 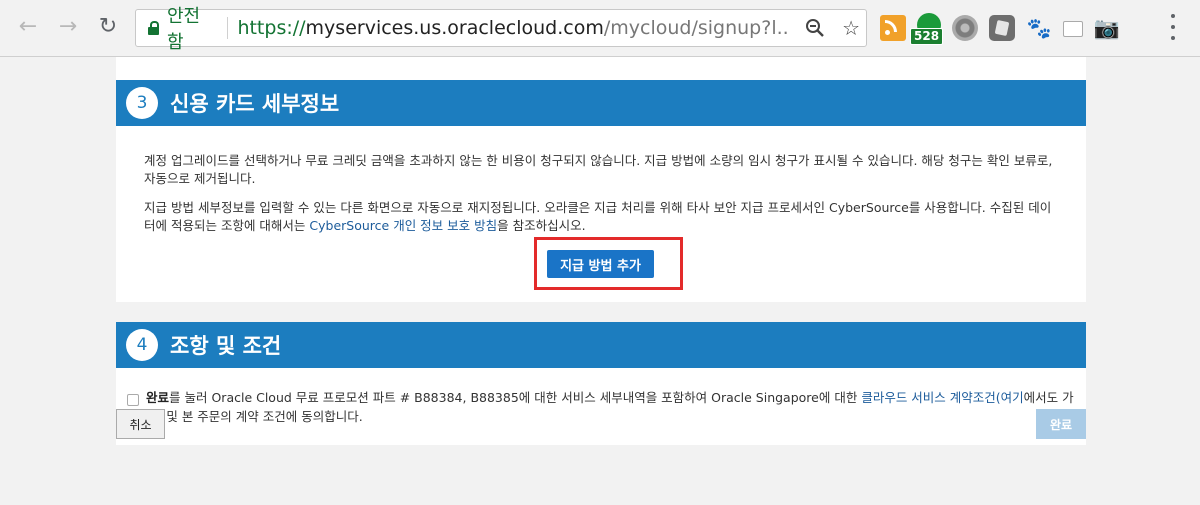 What do you see at coordinates (928, 397) in the screenshot?
I see `cloud-service-agreement-link: 클라우드 서비스 계약조건` at bounding box center [928, 397].